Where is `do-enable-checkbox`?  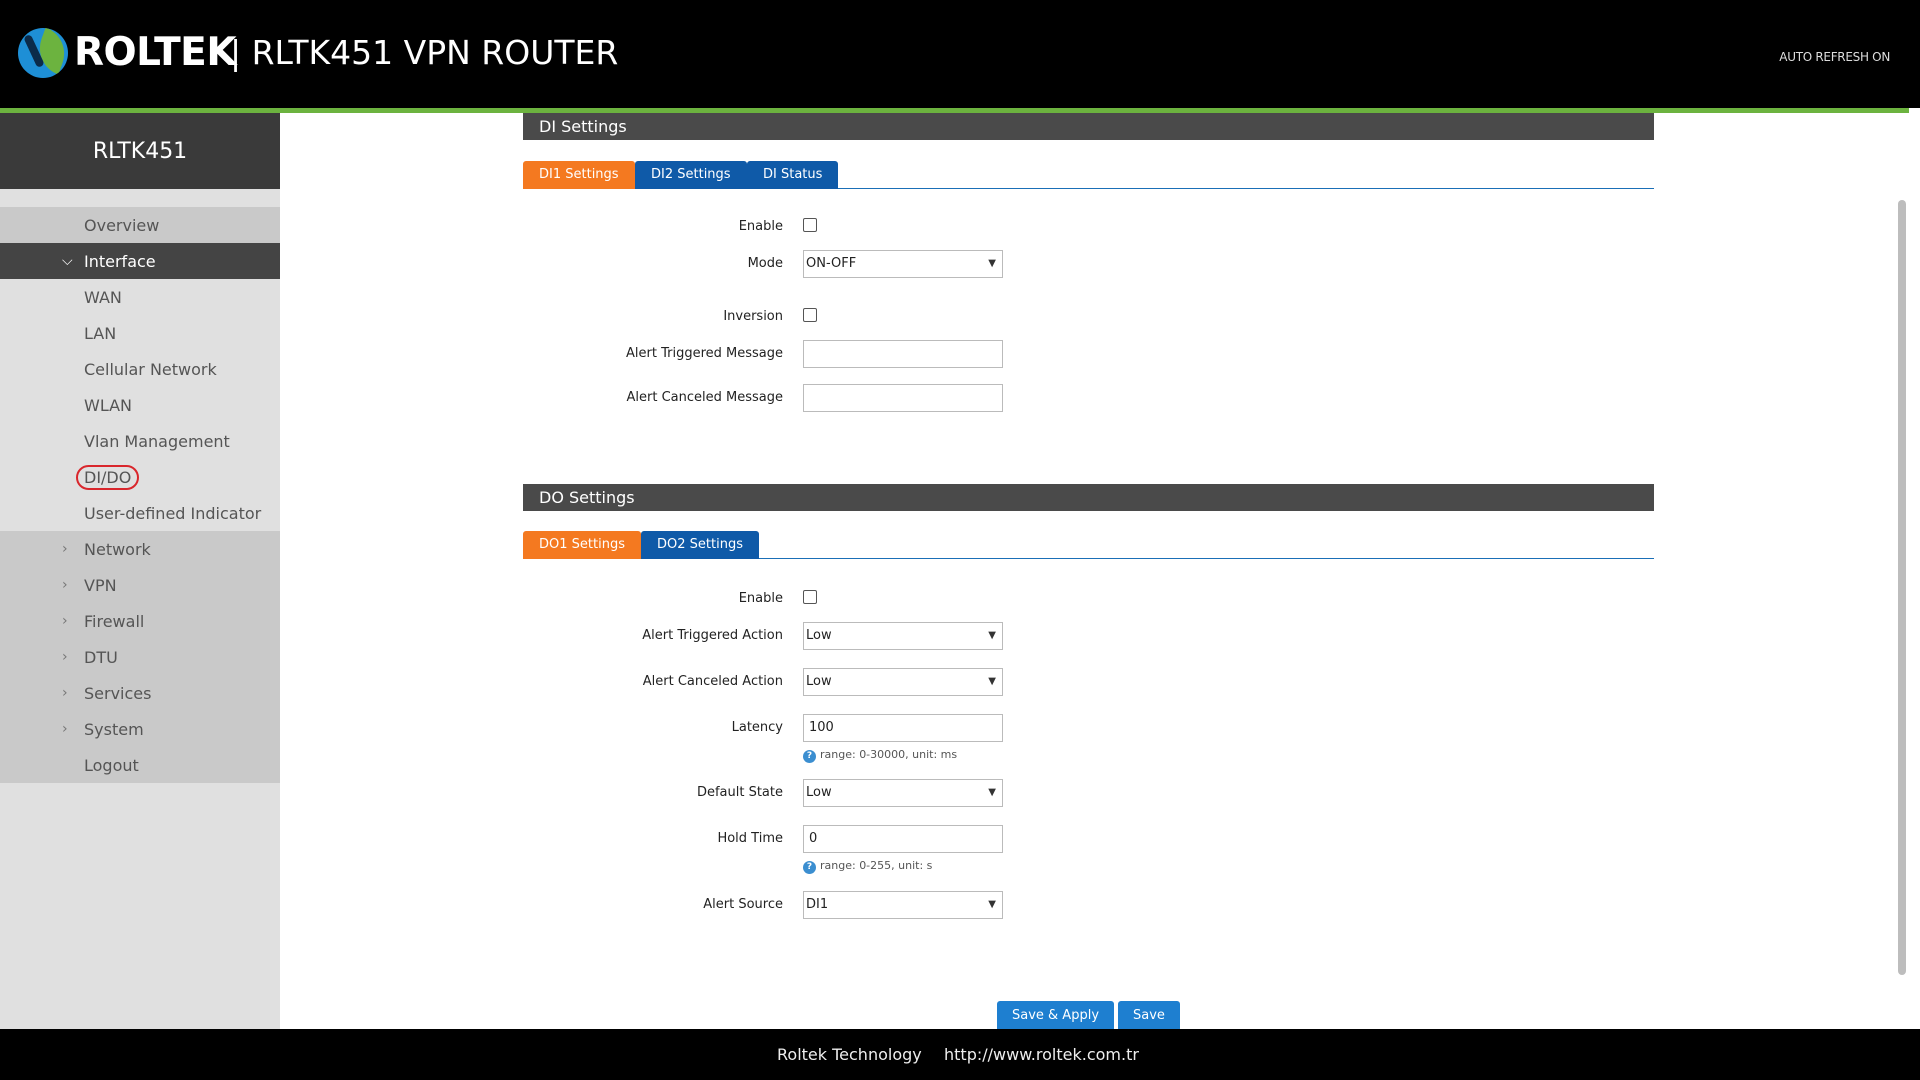 do-enable-checkbox is located at coordinates (810, 597).